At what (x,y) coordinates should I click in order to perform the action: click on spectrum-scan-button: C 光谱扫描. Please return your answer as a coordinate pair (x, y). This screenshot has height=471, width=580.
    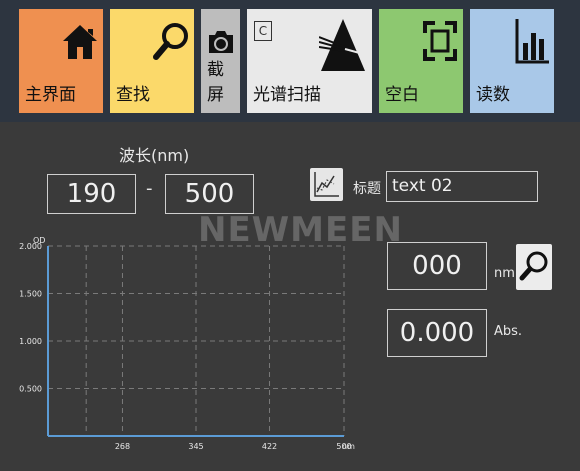
    Looking at the image, I should click on (309, 61).